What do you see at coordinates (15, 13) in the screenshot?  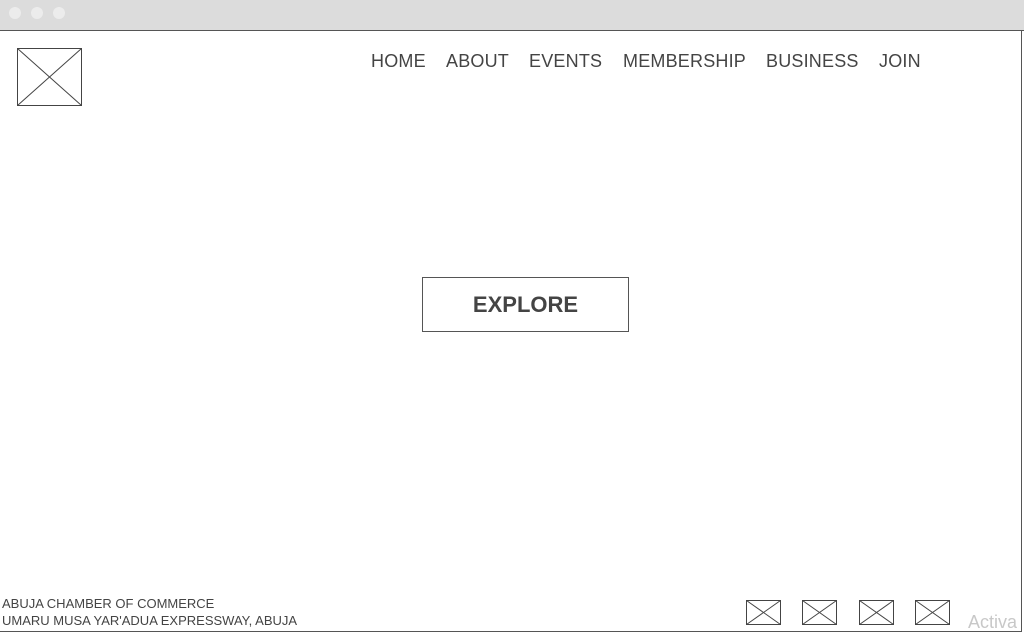 I see `window-close-dot` at bounding box center [15, 13].